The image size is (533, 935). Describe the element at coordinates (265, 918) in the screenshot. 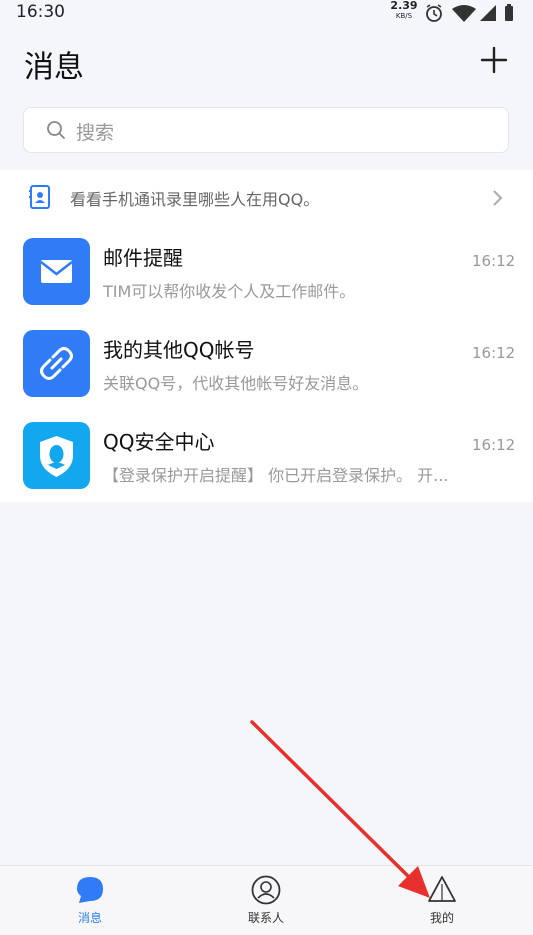

I see `nav-label: 联系人` at that location.